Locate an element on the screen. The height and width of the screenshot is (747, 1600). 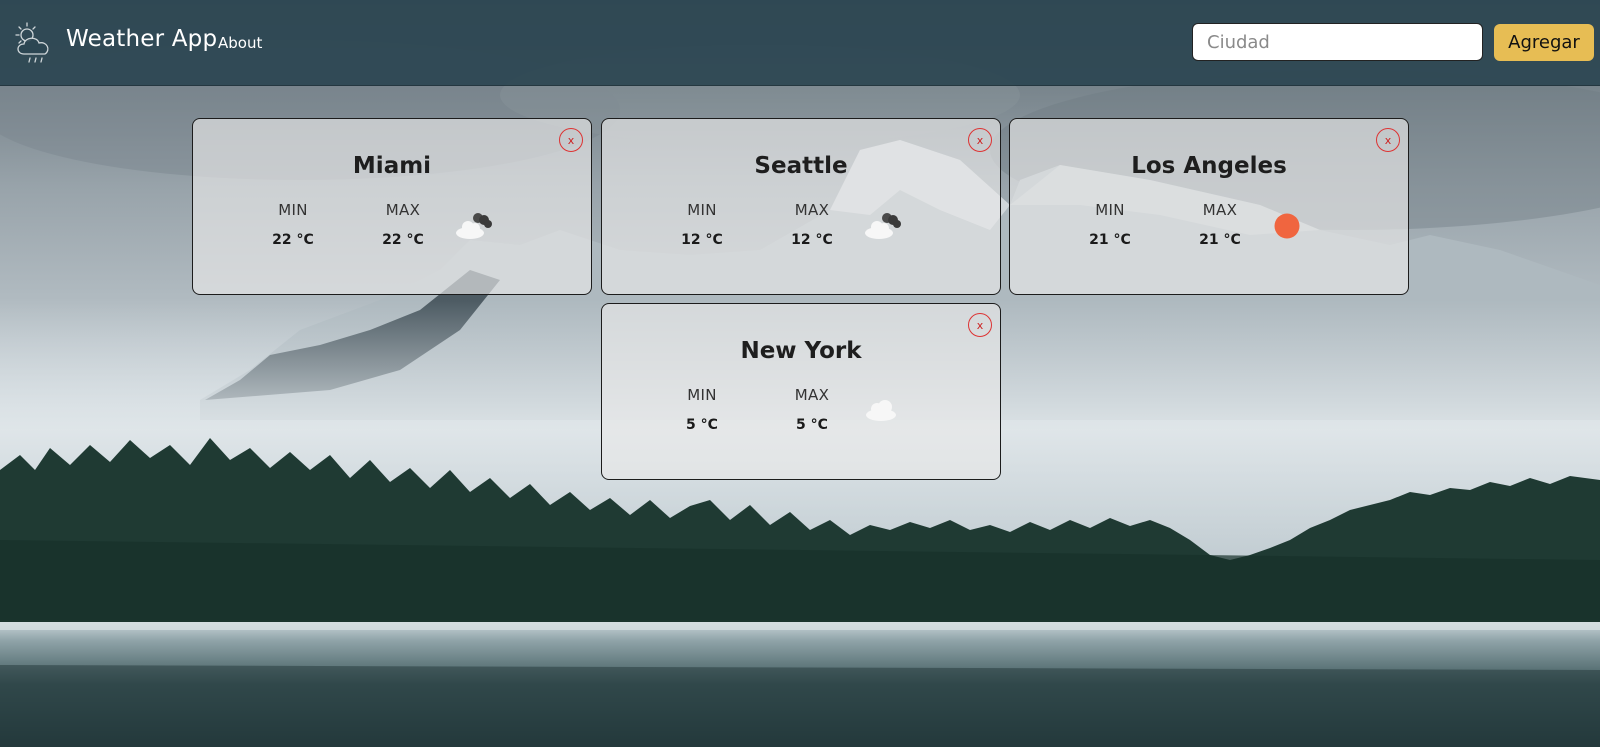
max-temp: MAX 21 °C is located at coordinates (1220, 224).